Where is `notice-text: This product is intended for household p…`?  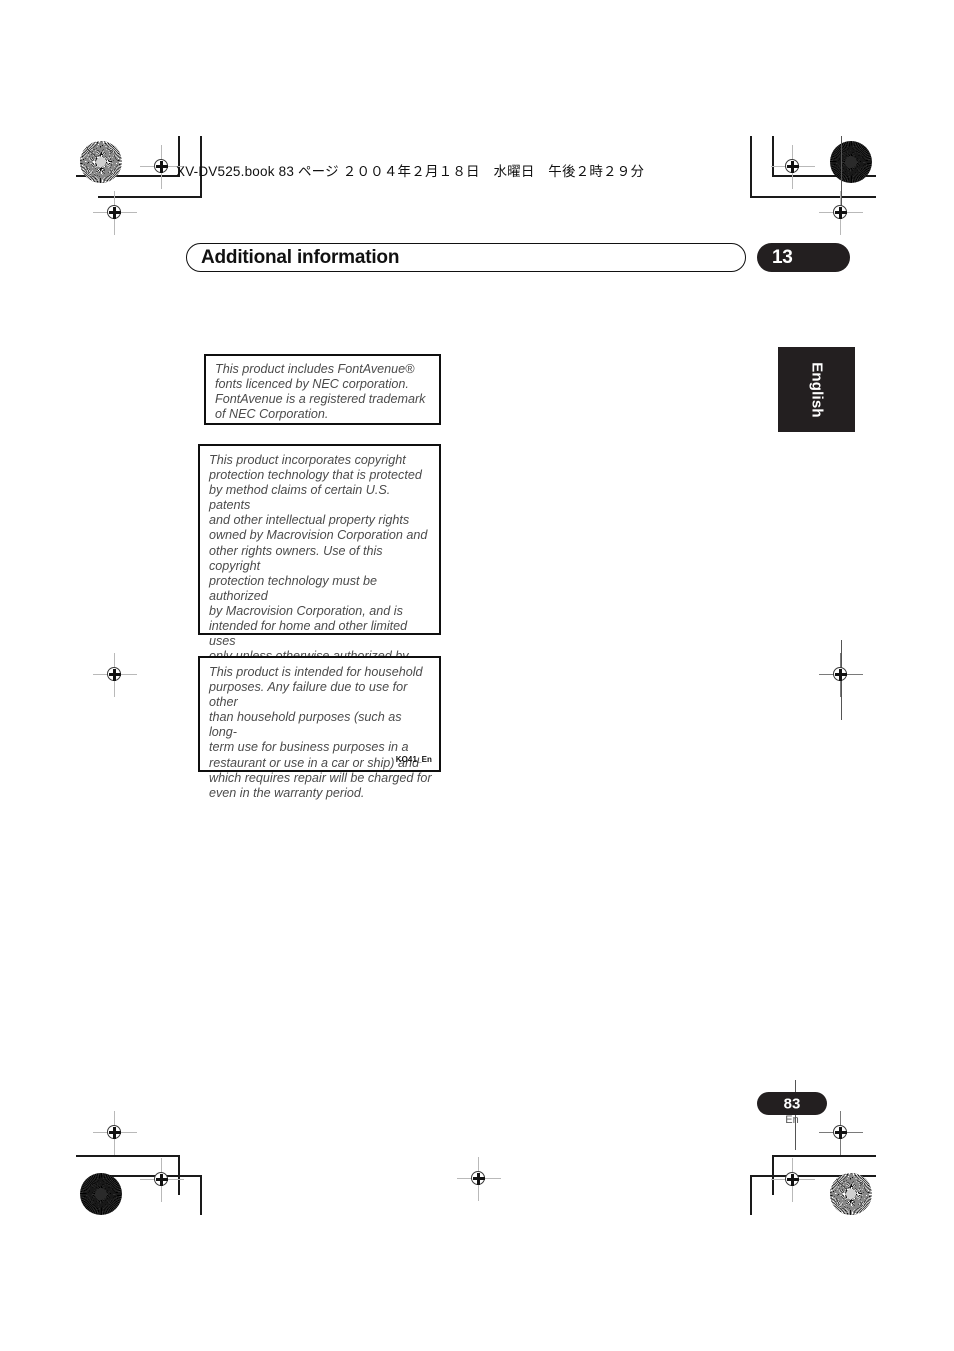 notice-text: This product is intended for household p… is located at coordinates (320, 732).